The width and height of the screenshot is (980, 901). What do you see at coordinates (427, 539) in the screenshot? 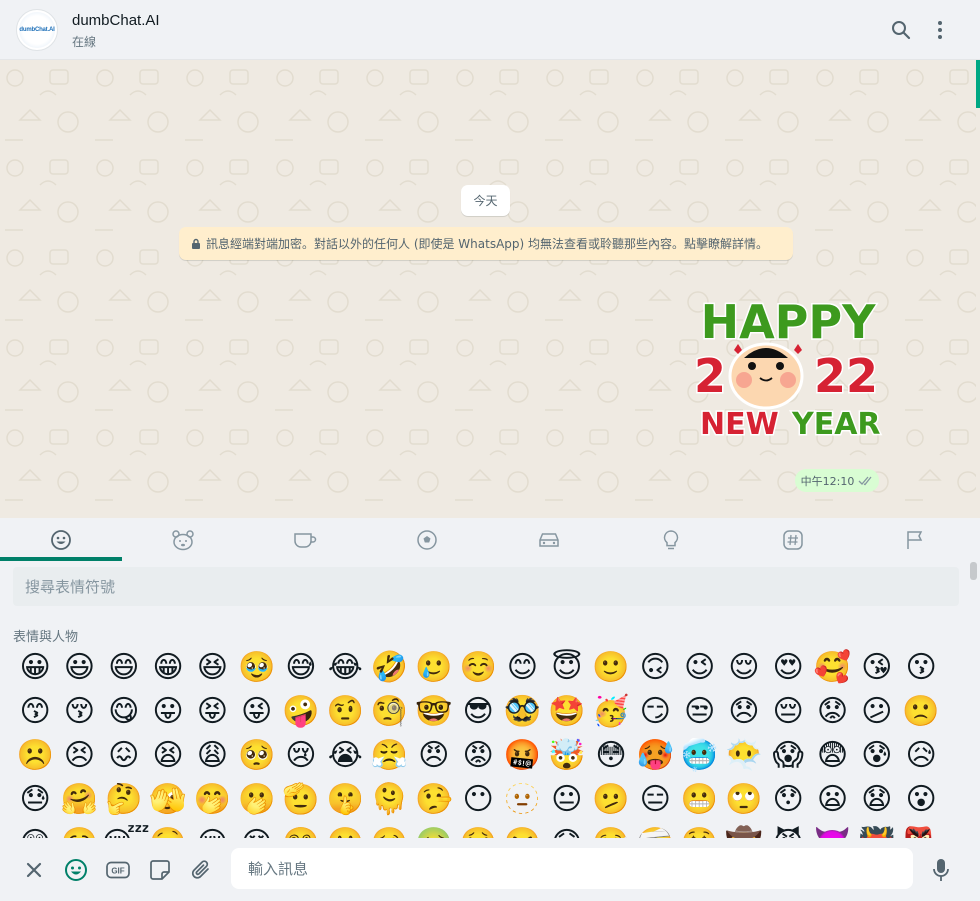
I see `tab-activity` at bounding box center [427, 539].